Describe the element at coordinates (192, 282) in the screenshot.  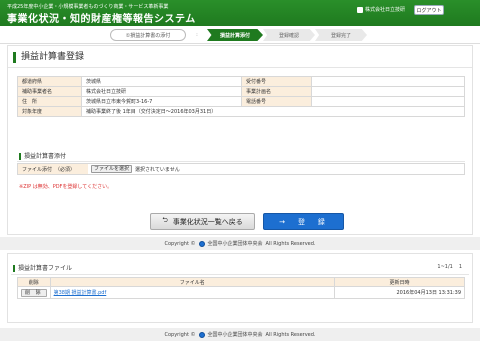
I see `col-file-name: ファイル名` at that location.